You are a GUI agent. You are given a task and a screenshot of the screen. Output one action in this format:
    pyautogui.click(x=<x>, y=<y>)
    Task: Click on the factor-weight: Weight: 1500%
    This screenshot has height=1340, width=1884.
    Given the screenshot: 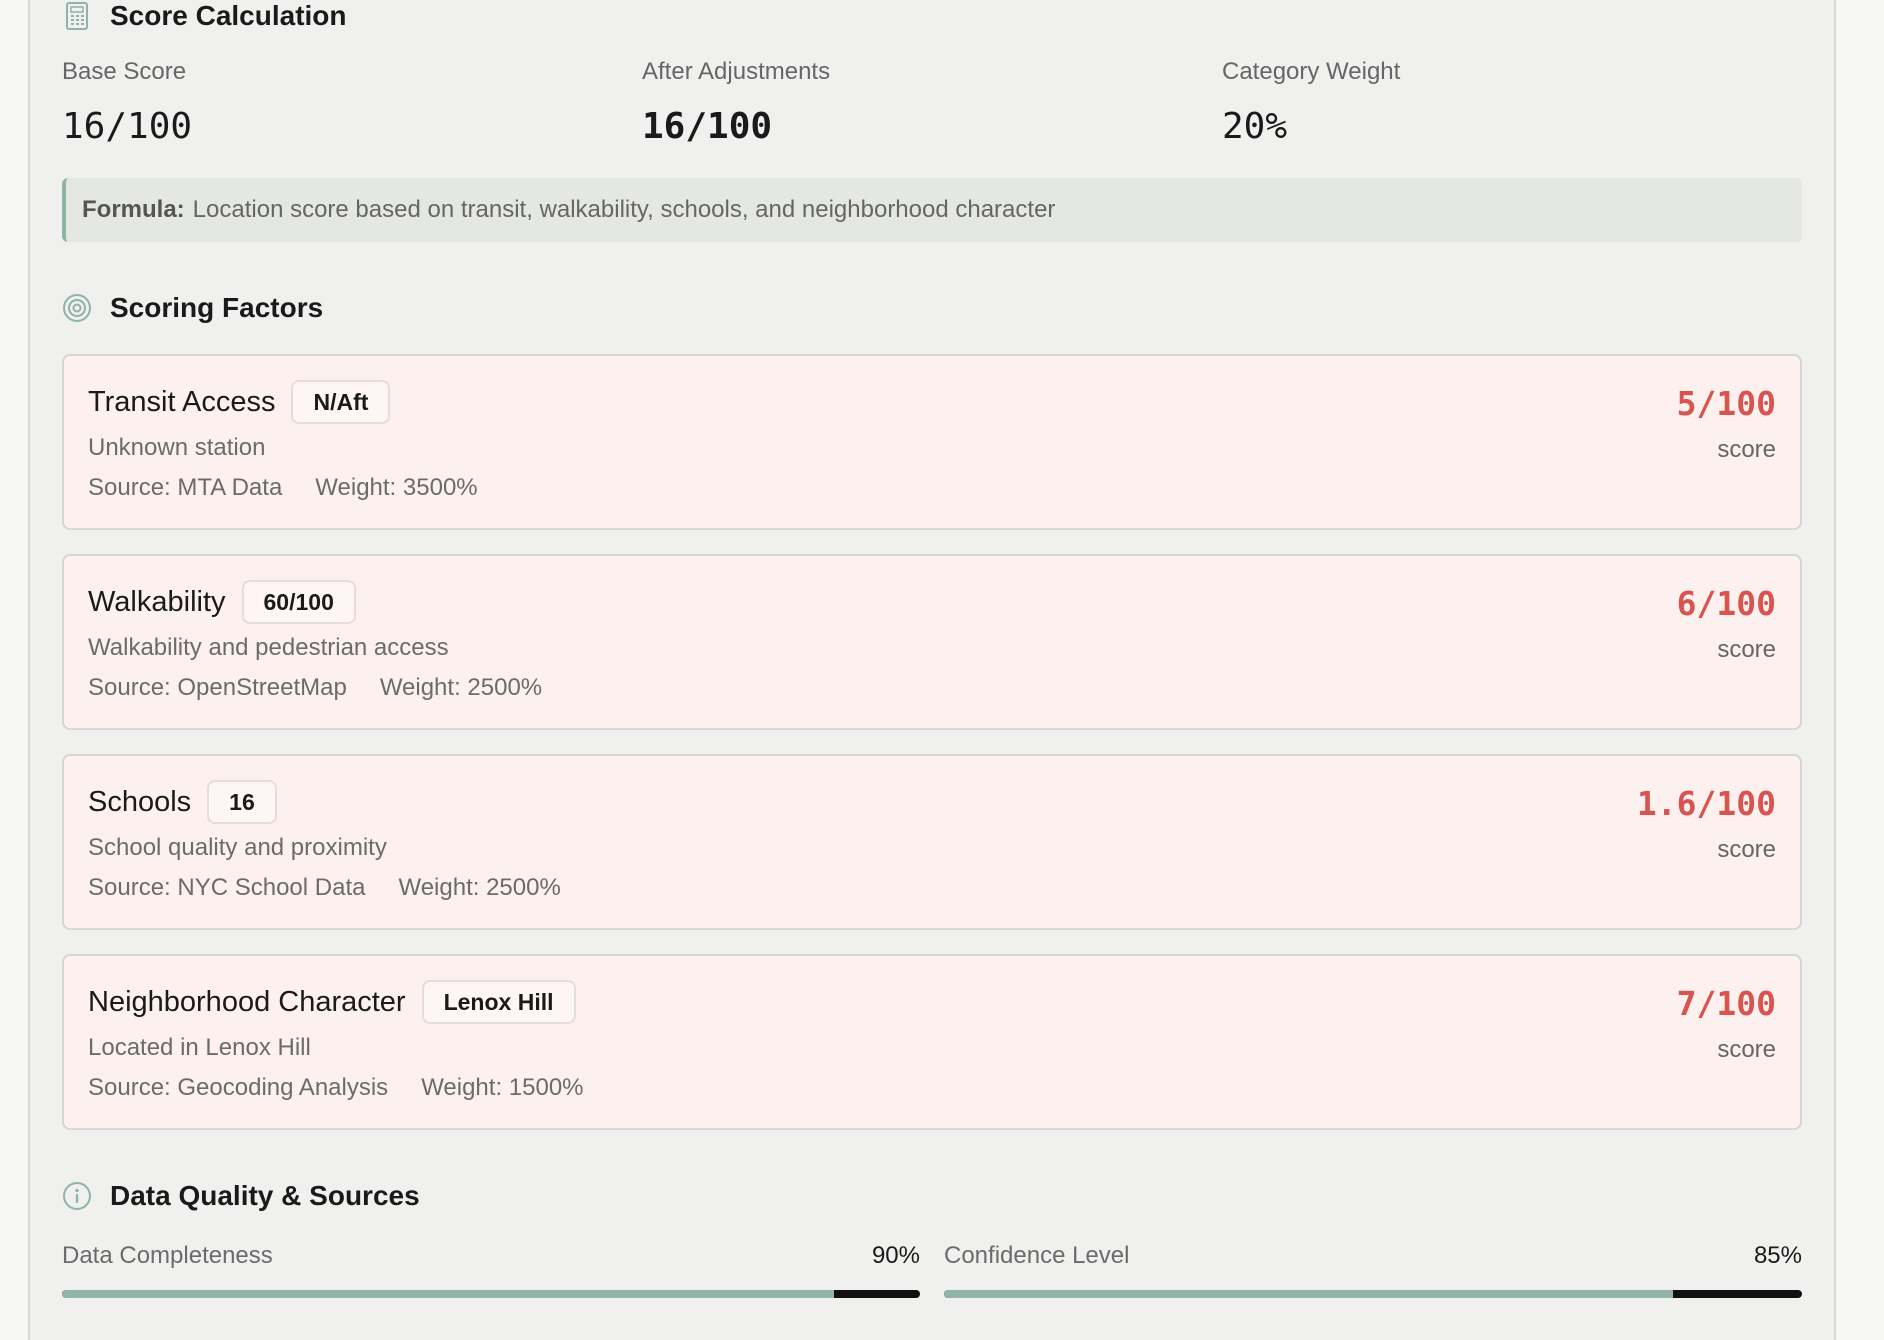 What is the action you would take?
    pyautogui.click(x=502, y=1087)
    